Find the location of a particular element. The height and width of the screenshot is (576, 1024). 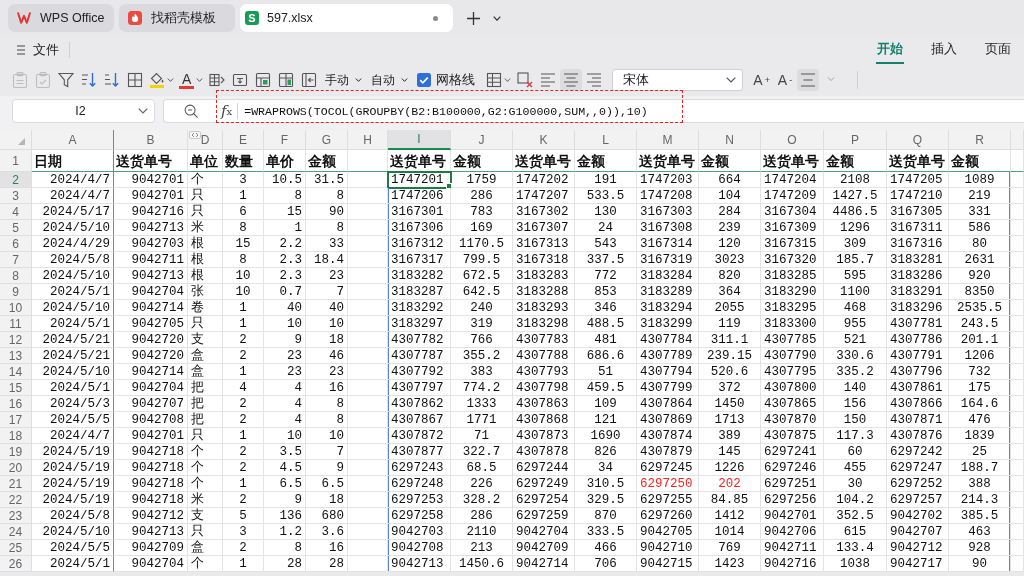

caret-icon is located at coordinates (200, 80).